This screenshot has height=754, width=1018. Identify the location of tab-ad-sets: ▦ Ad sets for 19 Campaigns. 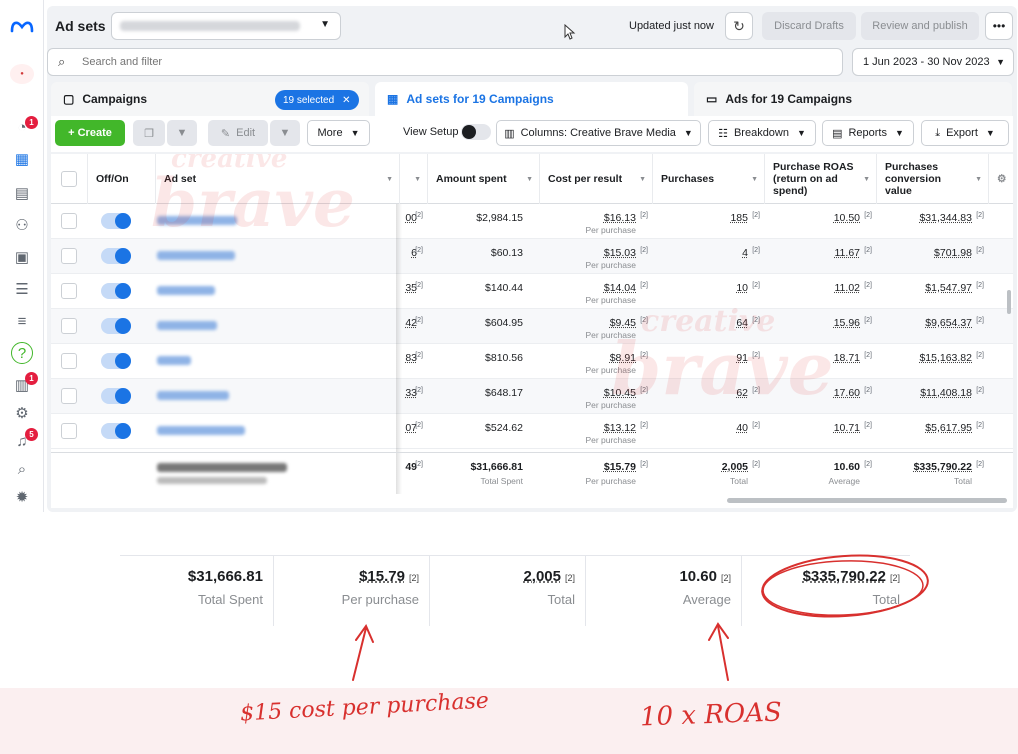
(531, 99).